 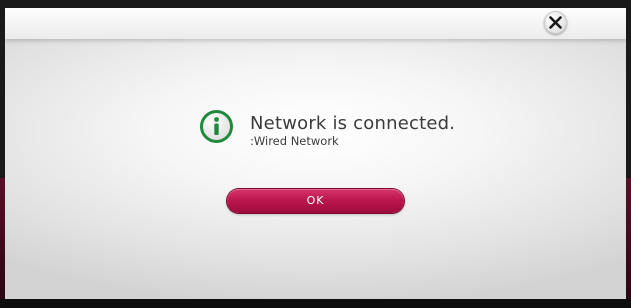 What do you see at coordinates (294, 141) in the screenshot?
I see `dialog-subtitle: :Wired Network` at bounding box center [294, 141].